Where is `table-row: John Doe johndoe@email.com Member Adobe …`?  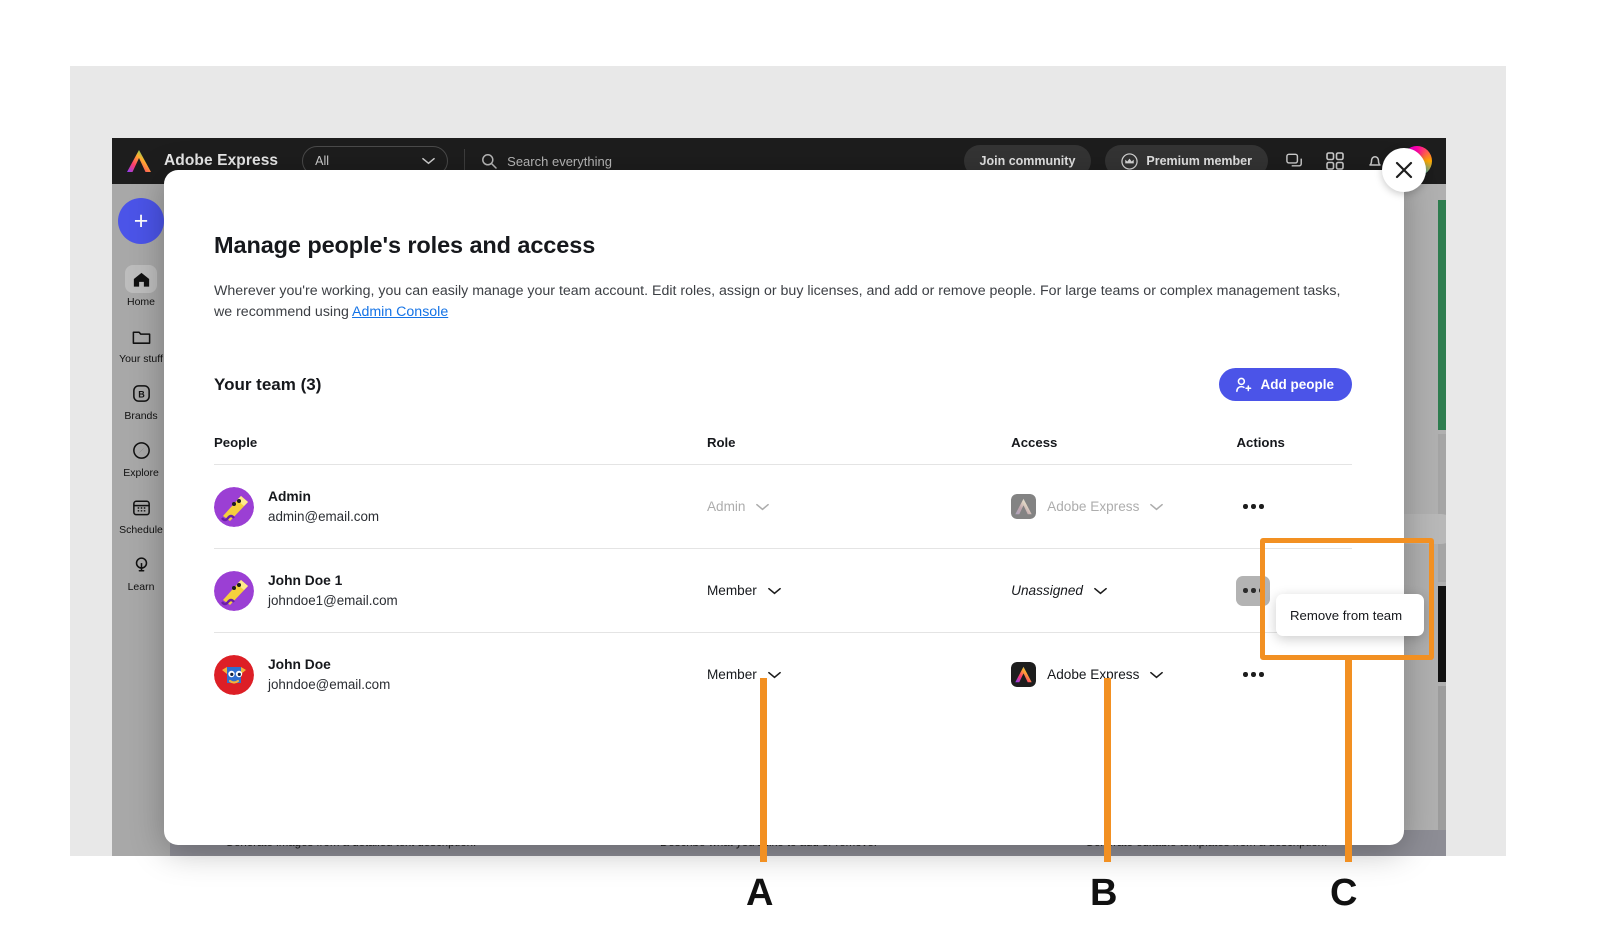 table-row: John Doe johndoe@email.com Member Adobe … is located at coordinates (783, 674).